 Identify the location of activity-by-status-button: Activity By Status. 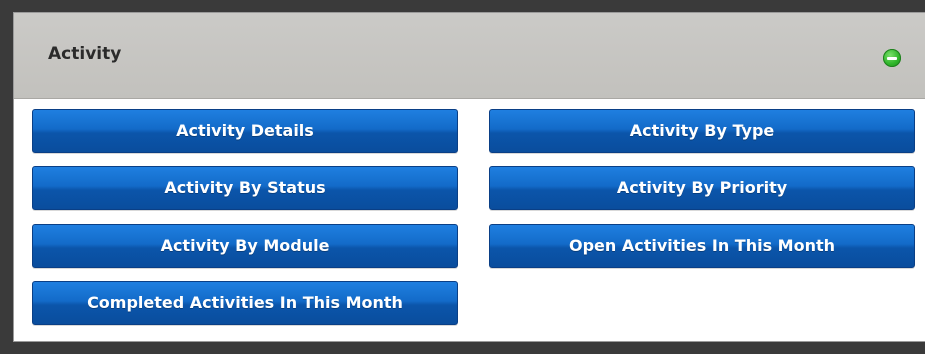
(245, 188).